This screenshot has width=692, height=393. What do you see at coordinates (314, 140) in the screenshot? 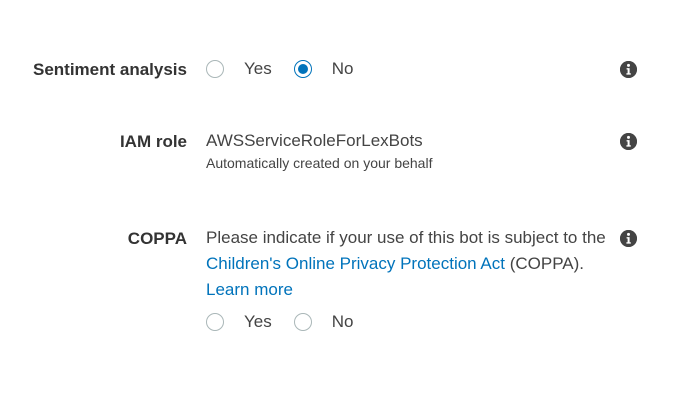
I see `iam-role-value: AWSServiceRoleForLexBots` at bounding box center [314, 140].